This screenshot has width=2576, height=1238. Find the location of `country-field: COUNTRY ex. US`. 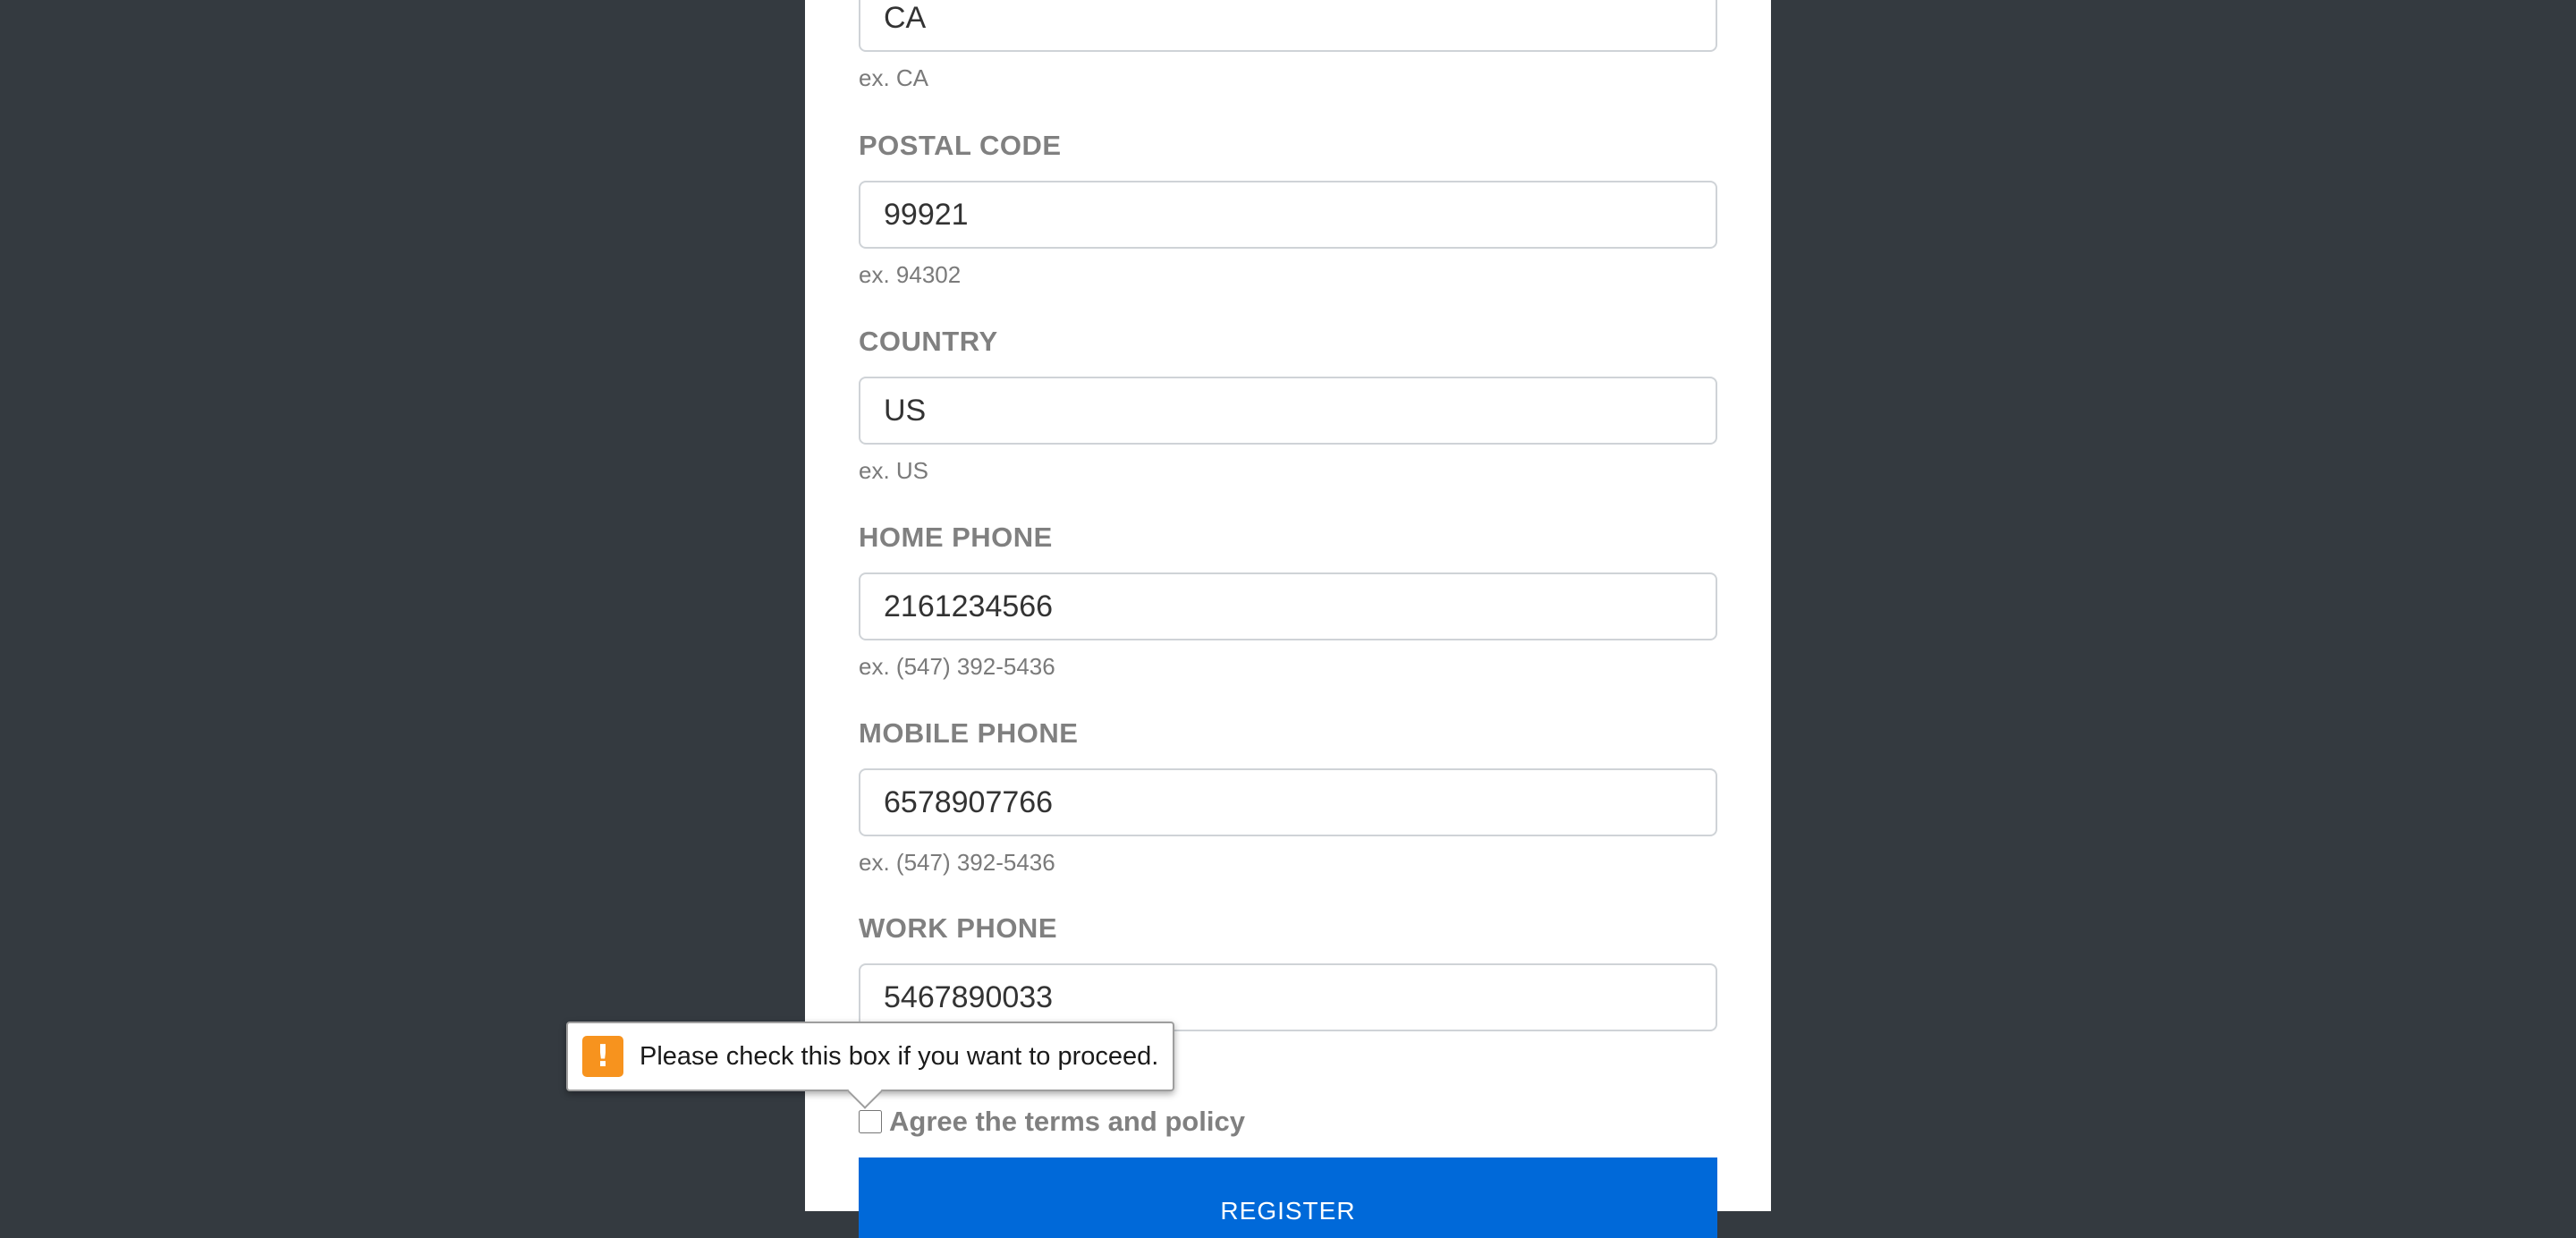

country-field: COUNTRY ex. US is located at coordinates (1288, 405).